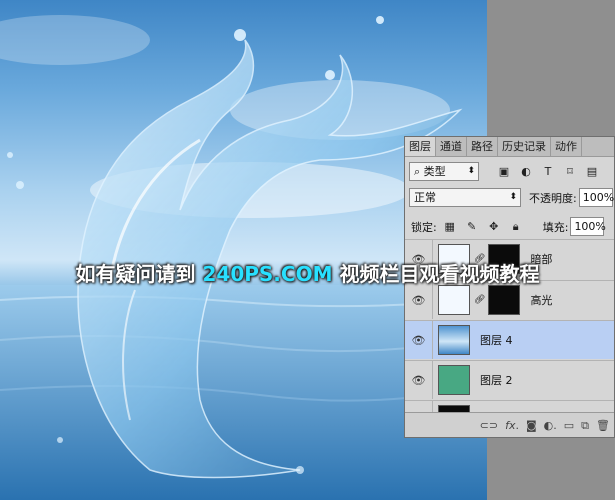 Image resolution: width=615 pixels, height=500 pixels. I want to click on watermark-text: 如有疑问请到 240PS.COM 视频栏目观看视频教程, so click(307, 272).